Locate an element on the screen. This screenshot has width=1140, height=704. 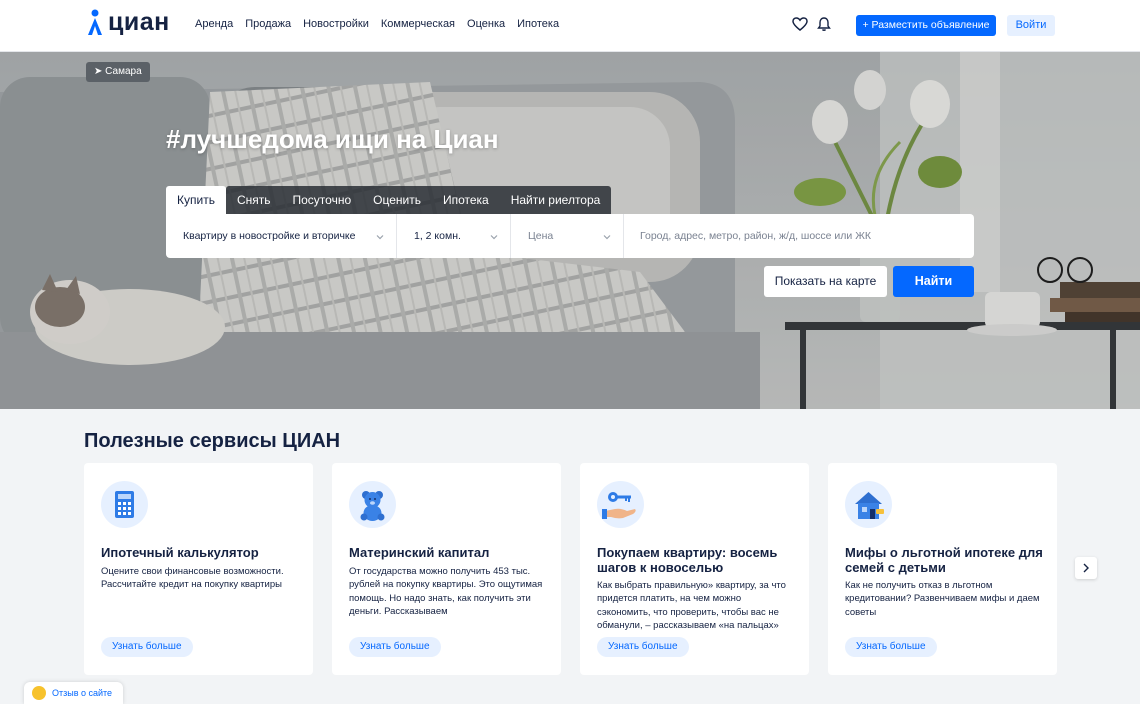
city-selector: ➤ Самара is located at coordinates (118, 72).